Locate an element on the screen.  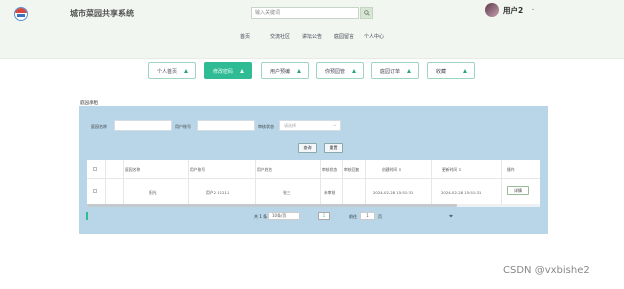
scrollbar-thumb is located at coordinates (272, 205).